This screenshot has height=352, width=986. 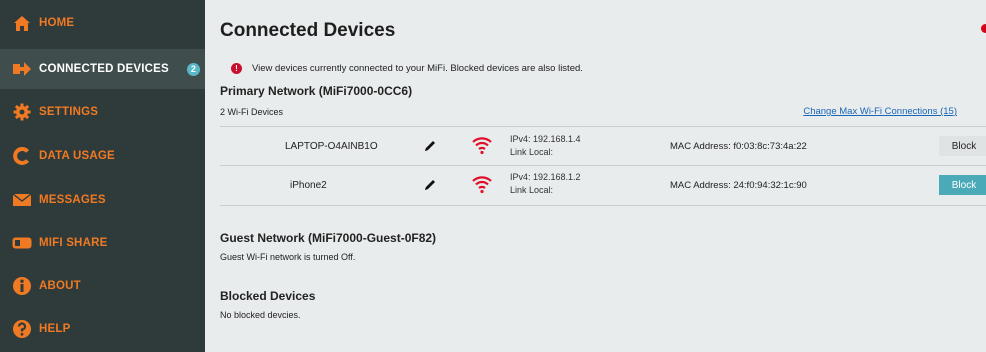 I want to click on info-icon, so click(x=22, y=286).